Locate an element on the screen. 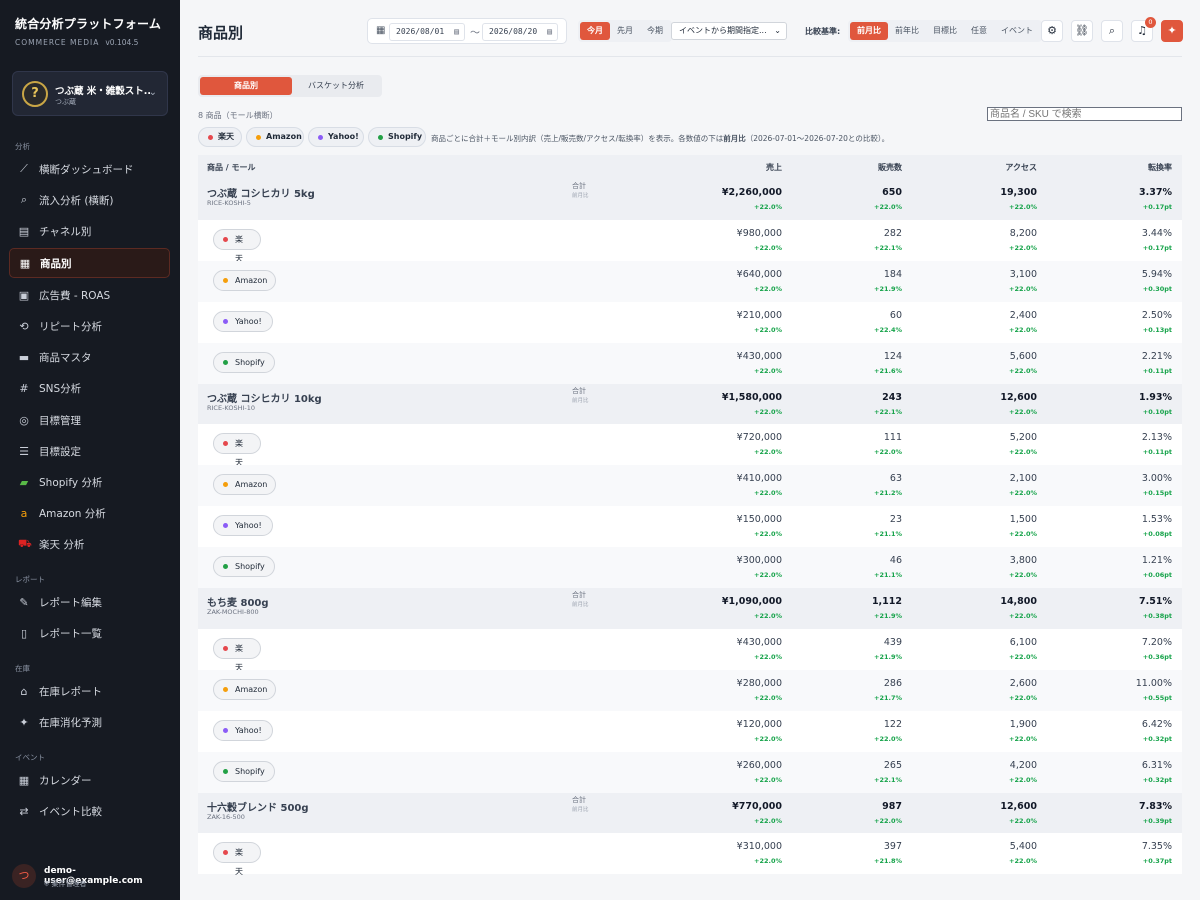 Image resolution: width=1200 pixels, height=900 pixels. cell-units-delta: +21.8% is located at coordinates (888, 861).